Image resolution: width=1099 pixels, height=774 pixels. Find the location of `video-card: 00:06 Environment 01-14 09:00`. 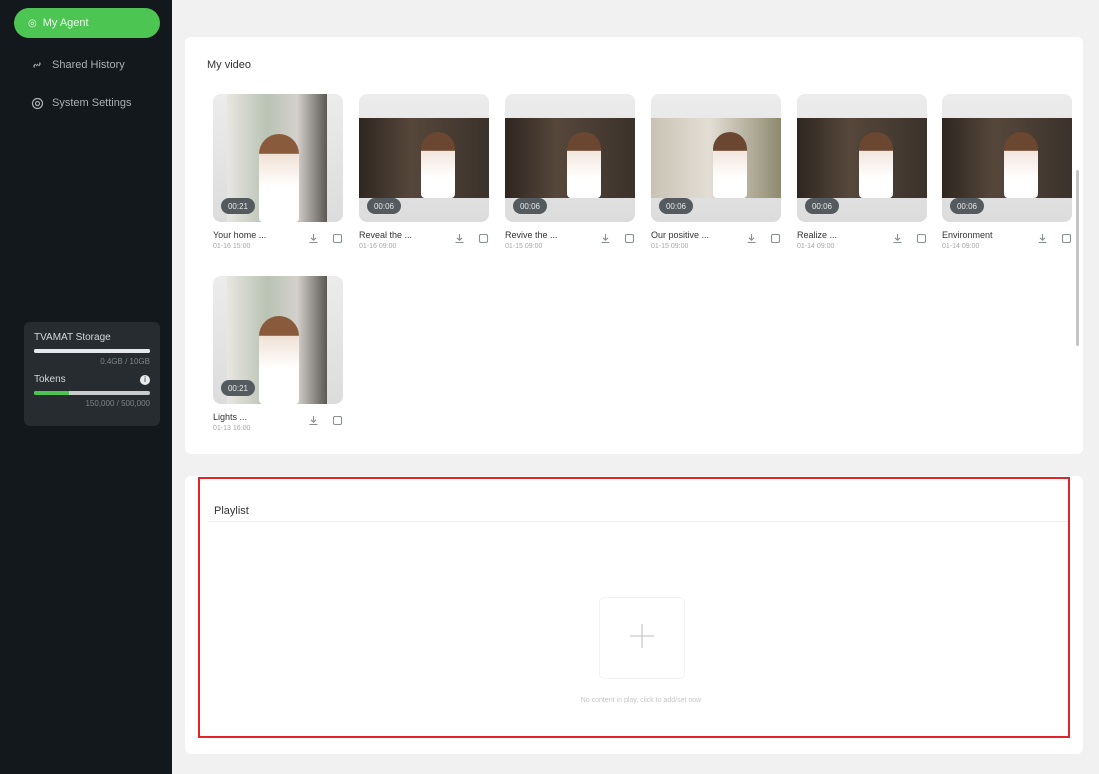

video-card: 00:06 Environment 01-14 09:00 is located at coordinates (1007, 174).